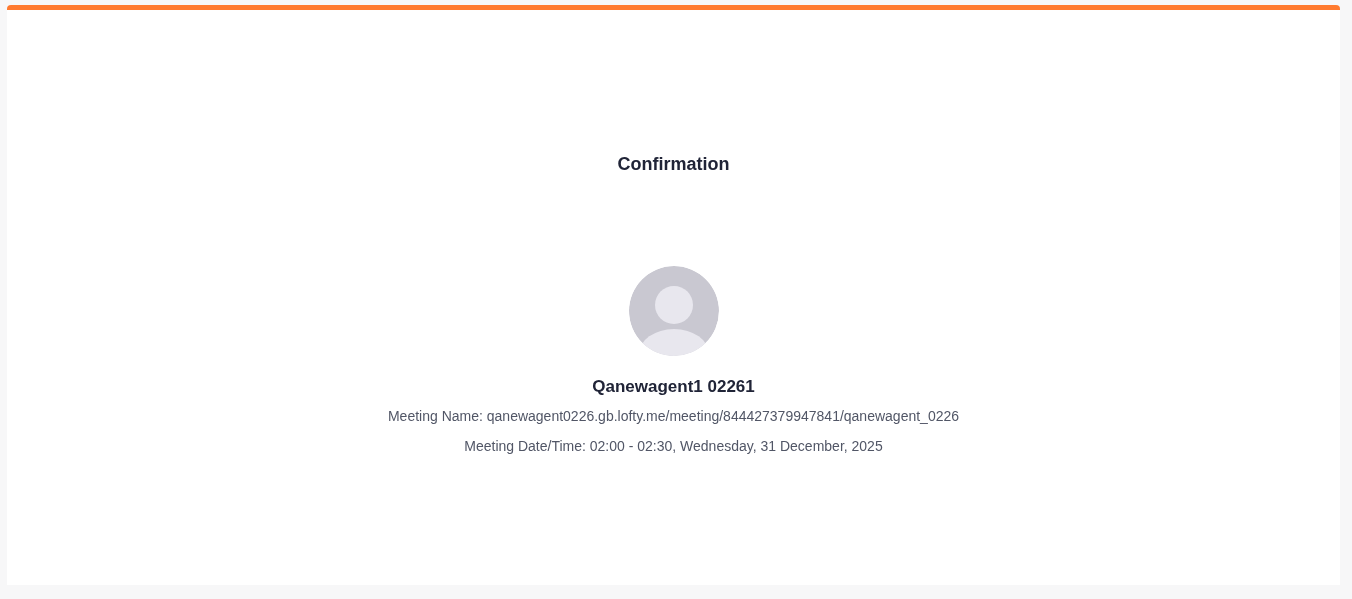 The width and height of the screenshot is (1352, 599). Describe the element at coordinates (673, 164) in the screenshot. I see `page-title: Confirmation` at that location.